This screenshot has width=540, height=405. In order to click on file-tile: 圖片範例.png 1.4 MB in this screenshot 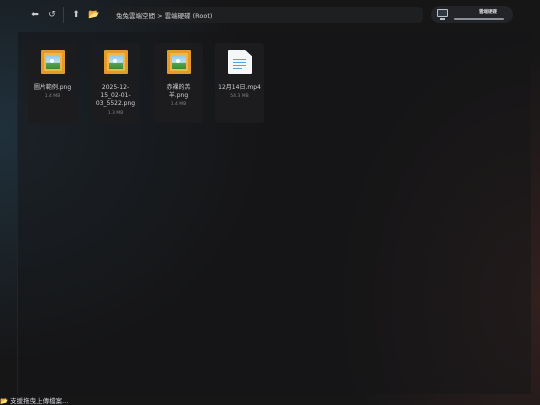, I will do `click(52, 83)`.